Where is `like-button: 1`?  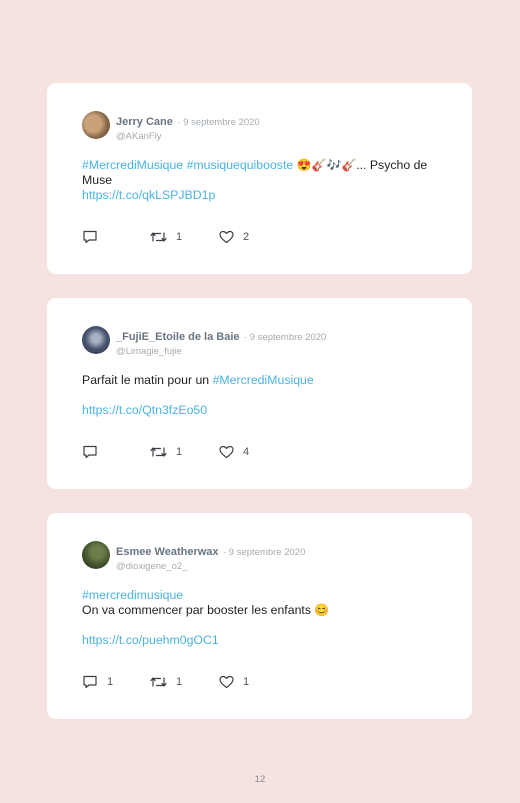 like-button: 1 is located at coordinates (234, 682).